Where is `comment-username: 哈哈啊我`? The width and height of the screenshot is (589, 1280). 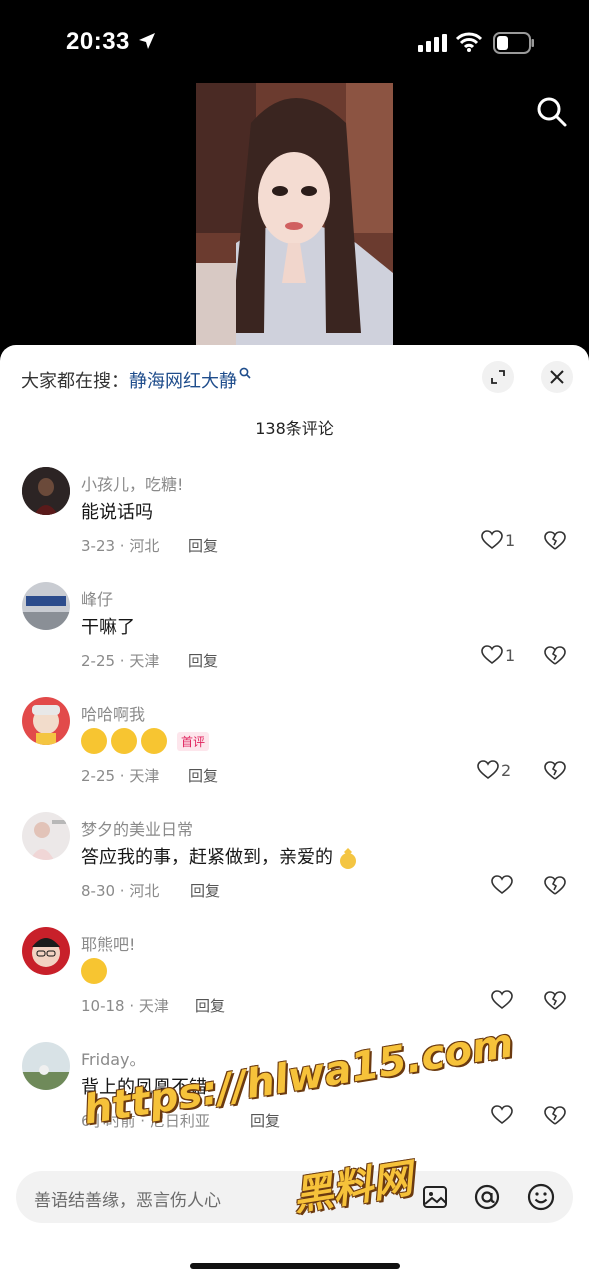
comment-username: 哈哈啊我 is located at coordinates (113, 713).